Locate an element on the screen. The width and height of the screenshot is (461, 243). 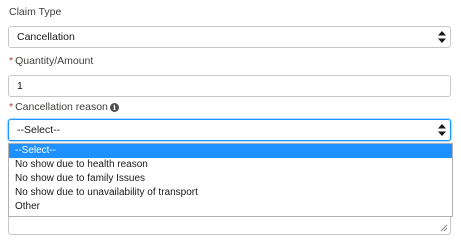
dropdown-option-family-issues: No show due to family Issues is located at coordinates (230, 179).